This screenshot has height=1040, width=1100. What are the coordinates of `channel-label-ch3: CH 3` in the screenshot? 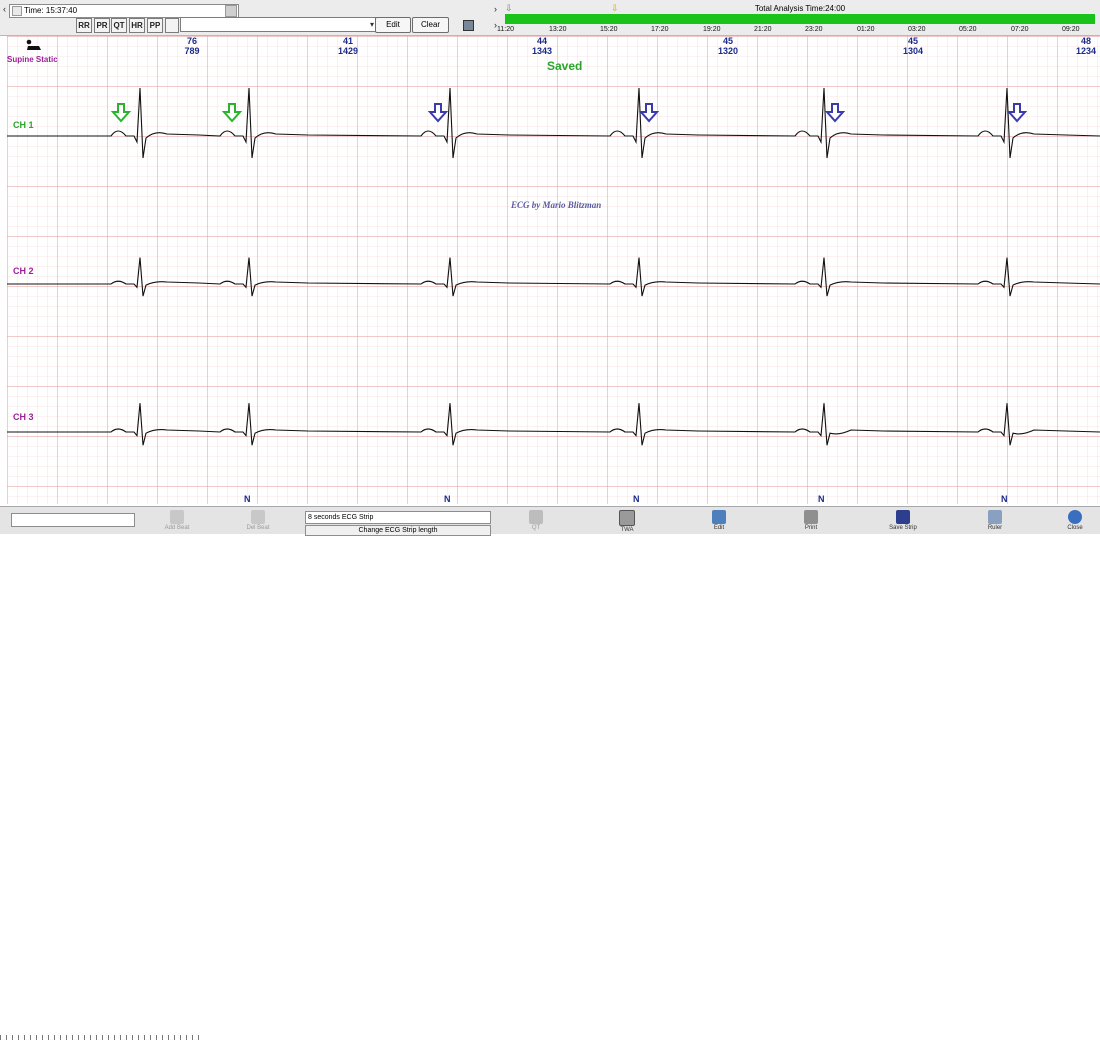 It's located at (23, 417).